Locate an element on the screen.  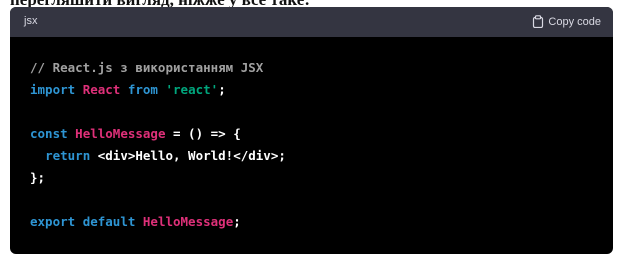
code-token: from is located at coordinates (142, 89).